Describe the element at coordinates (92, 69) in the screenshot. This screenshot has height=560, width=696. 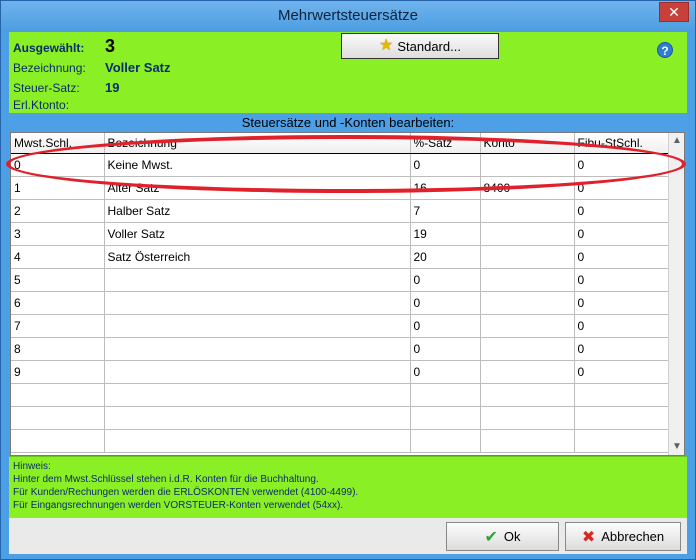
I see `designation-row: Bezeichnung: Voller Satz` at that location.